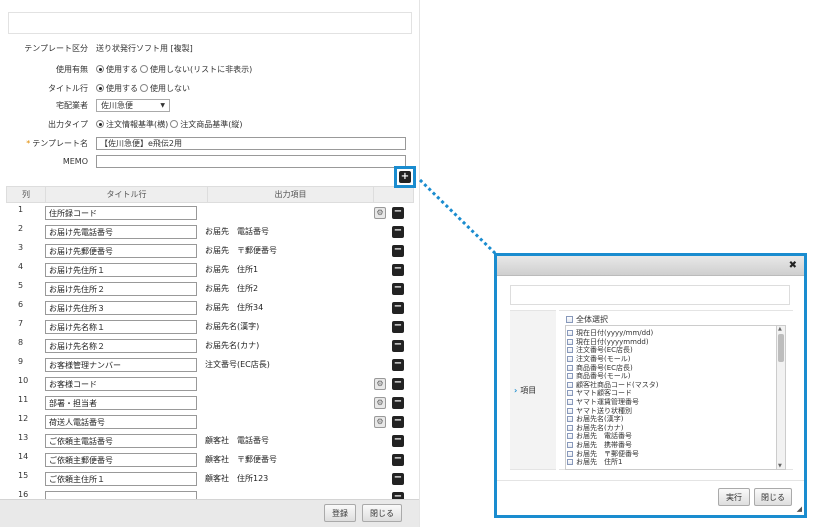 The height and width of the screenshot is (527, 816). Describe the element at coordinates (23, 437) in the screenshot. I see `row-number: 13` at that location.